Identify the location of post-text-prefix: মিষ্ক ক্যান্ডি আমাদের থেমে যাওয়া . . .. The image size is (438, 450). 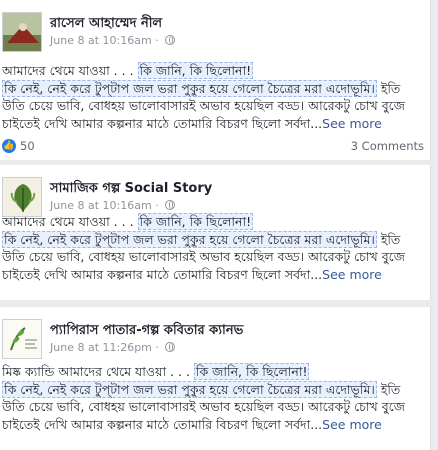
(98, 371).